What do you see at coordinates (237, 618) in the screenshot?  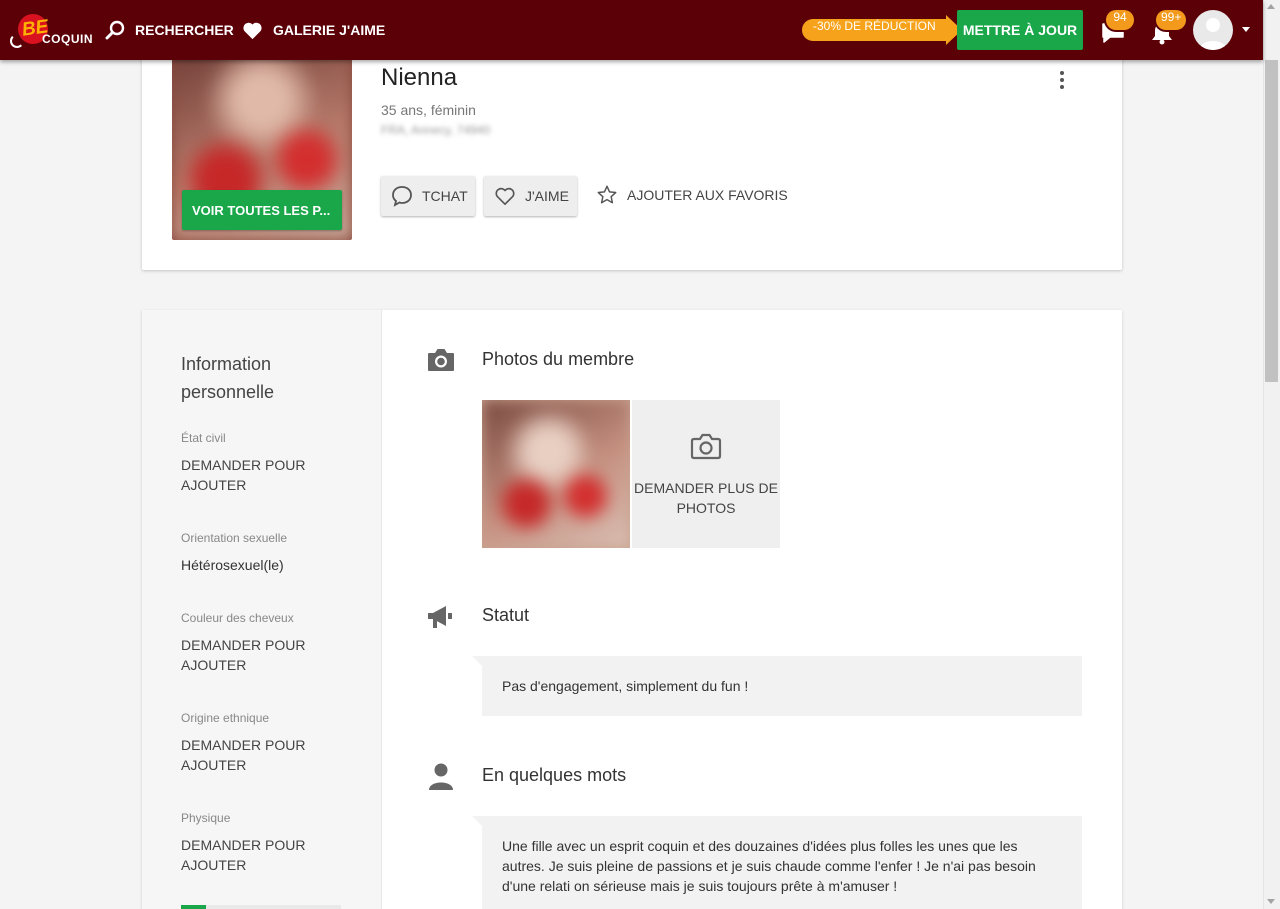 I see `hair-color-label: Couleur des cheveux` at bounding box center [237, 618].